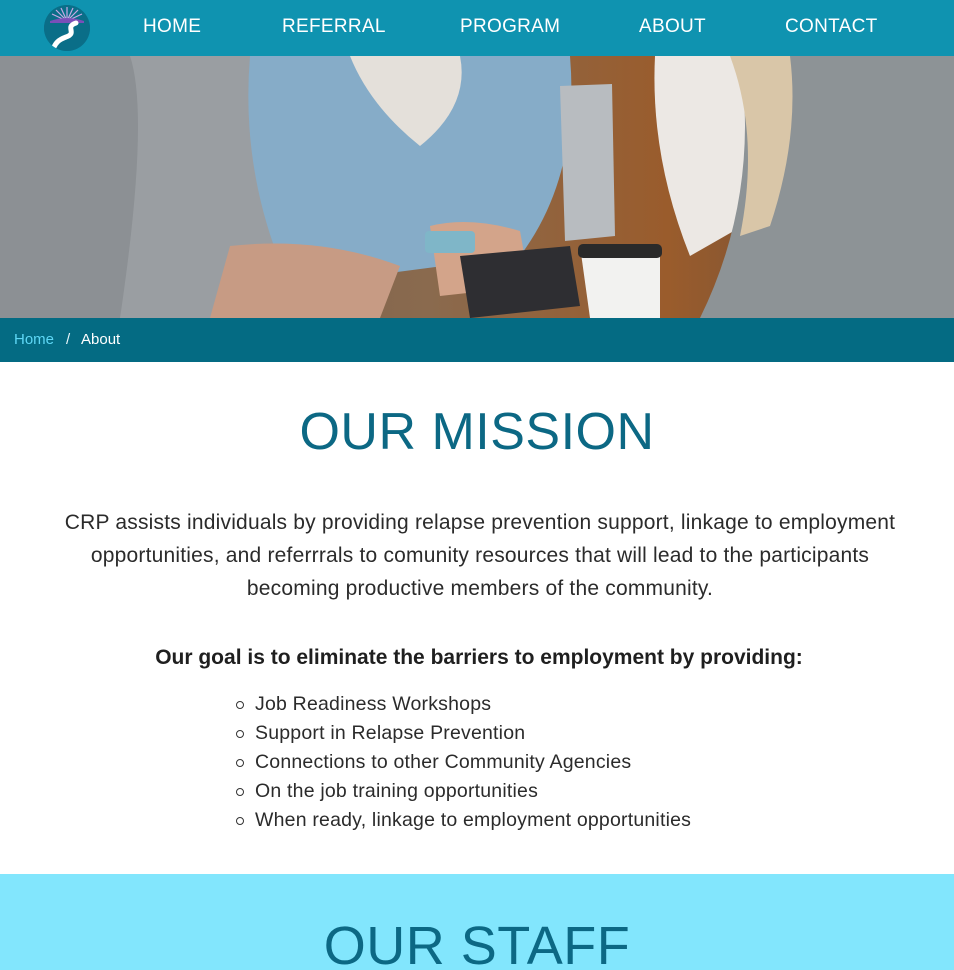 Image resolution: width=954 pixels, height=970 pixels. I want to click on staff-title: OUR STAFF, so click(477, 943).